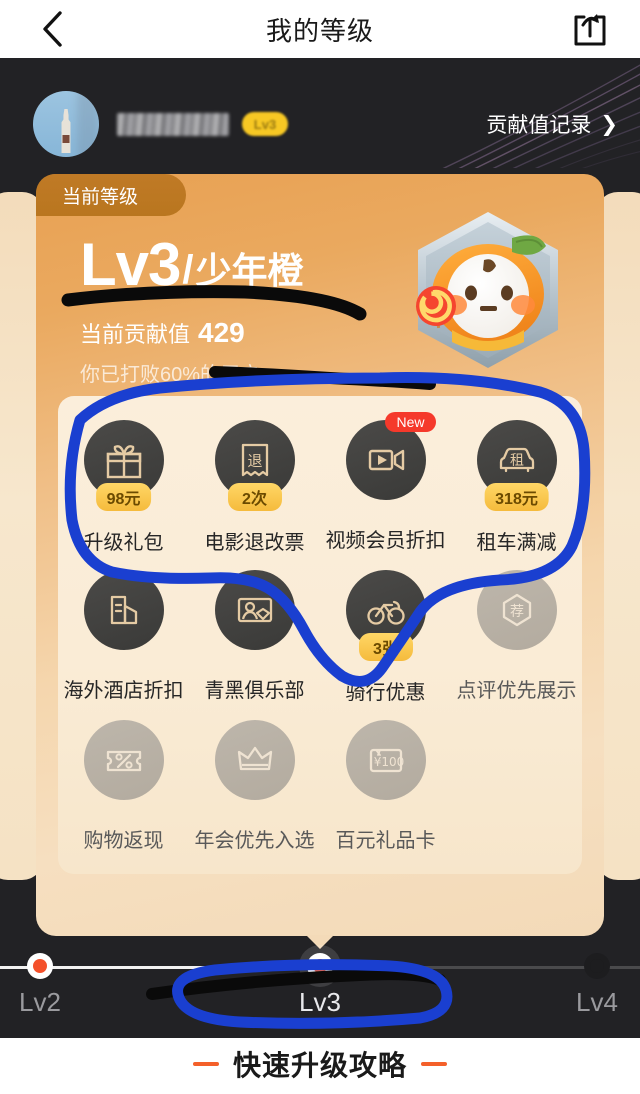 The height and width of the screenshot is (1094, 640). What do you see at coordinates (88, 124) in the screenshot?
I see `avatar-blur-overlay` at bounding box center [88, 124].